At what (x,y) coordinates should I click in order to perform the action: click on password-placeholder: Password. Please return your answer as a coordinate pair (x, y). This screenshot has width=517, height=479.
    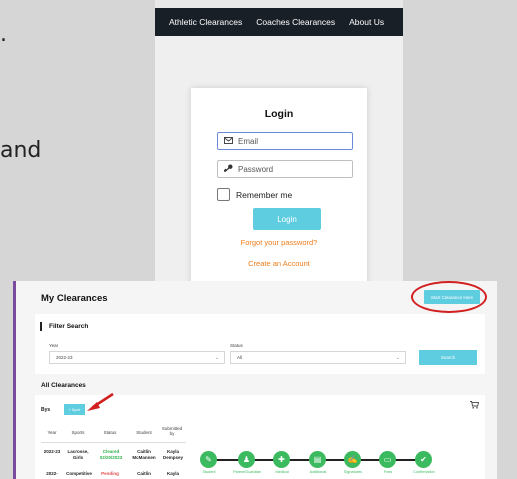
    Looking at the image, I should click on (256, 169).